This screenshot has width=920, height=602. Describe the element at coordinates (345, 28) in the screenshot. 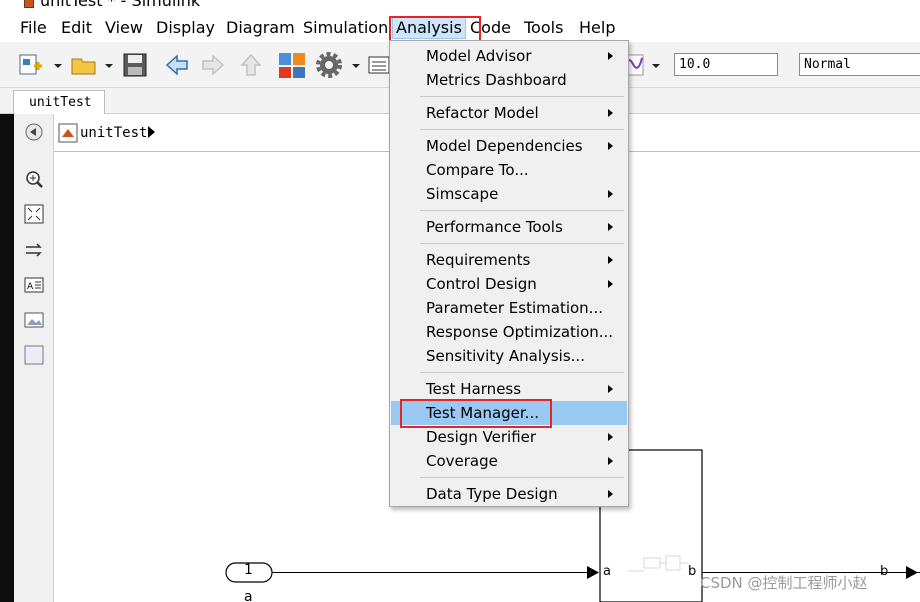

I see `menu-simulation: Simulation` at that location.